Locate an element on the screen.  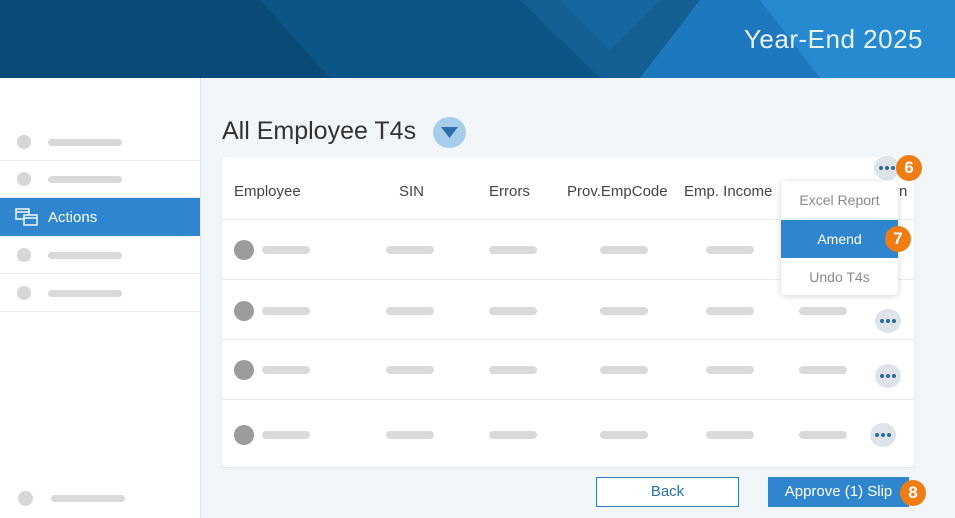
page-title: All Employee T4s is located at coordinates (319, 131).